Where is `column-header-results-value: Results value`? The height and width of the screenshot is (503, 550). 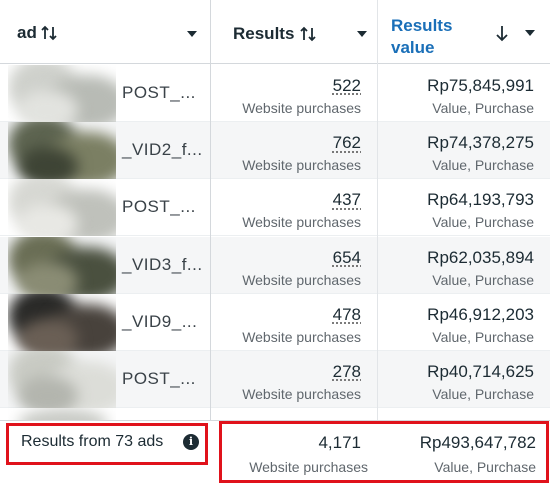 column-header-results-value: Results value is located at coordinates (464, 32).